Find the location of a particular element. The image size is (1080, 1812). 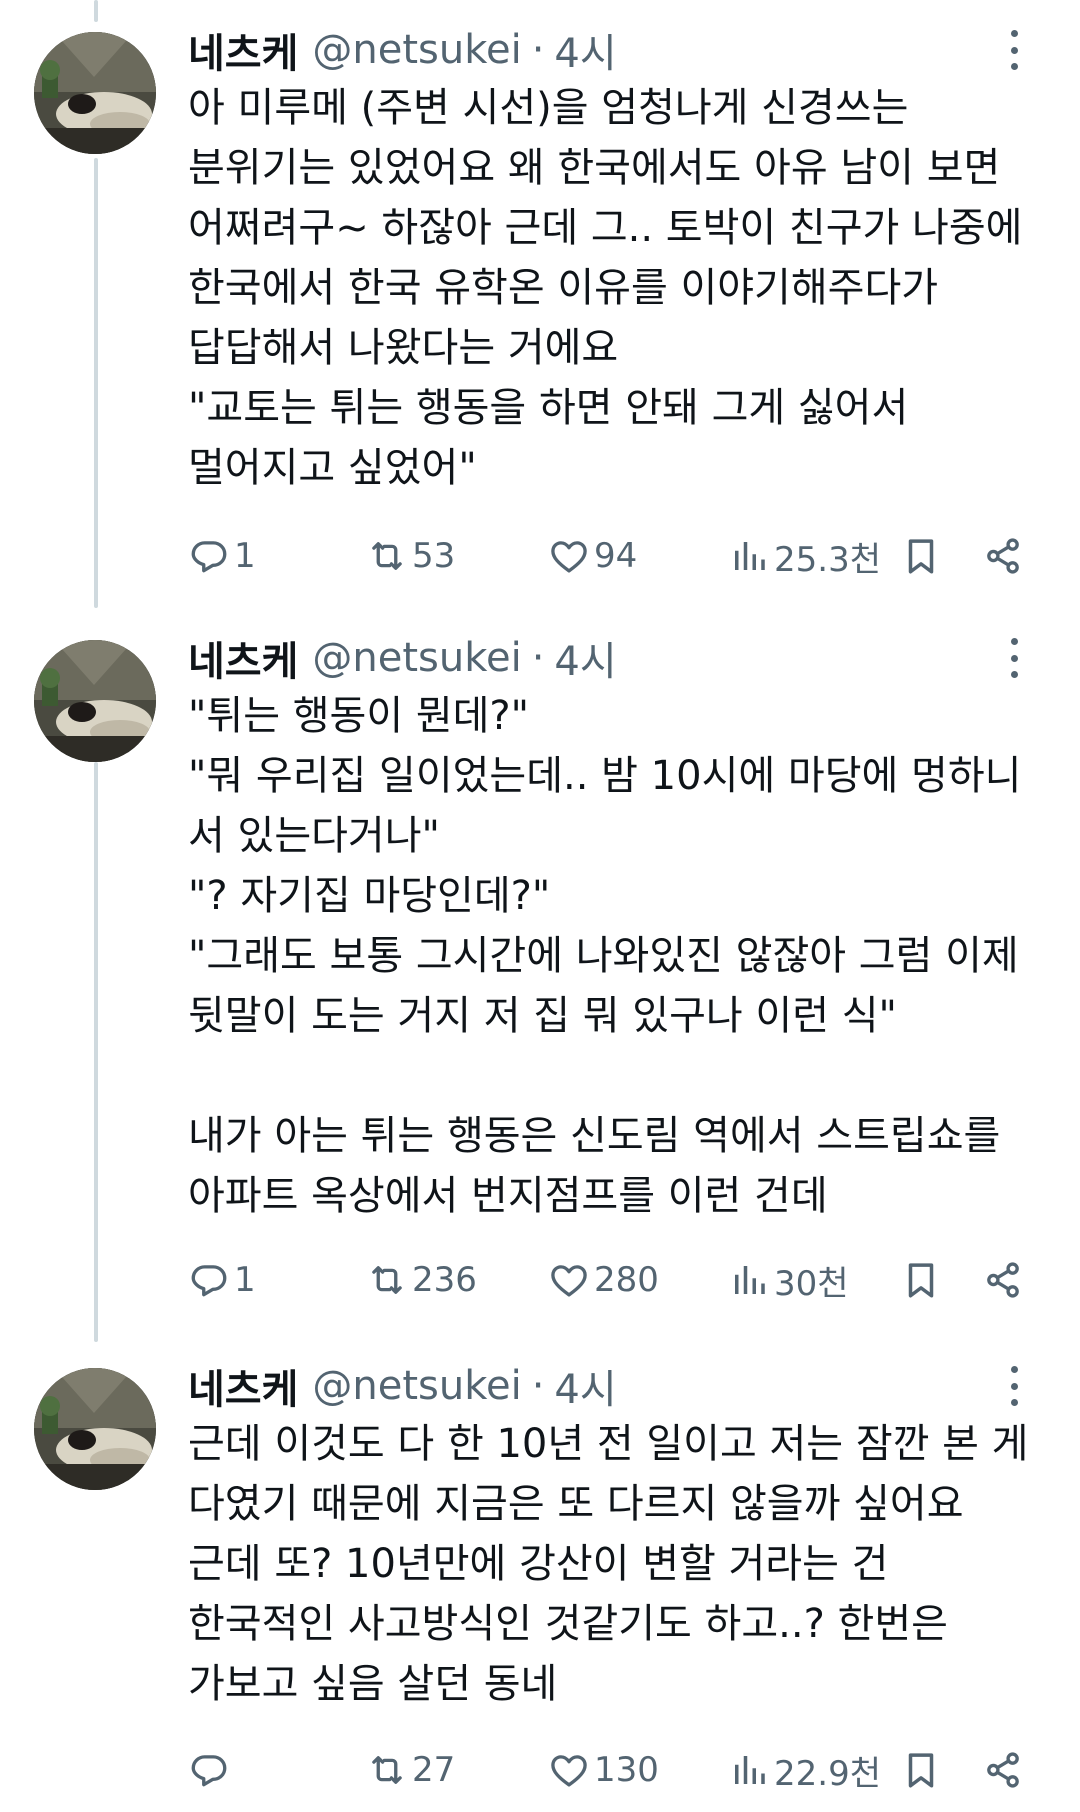

views-button: 30천 is located at coordinates (788, 1280).